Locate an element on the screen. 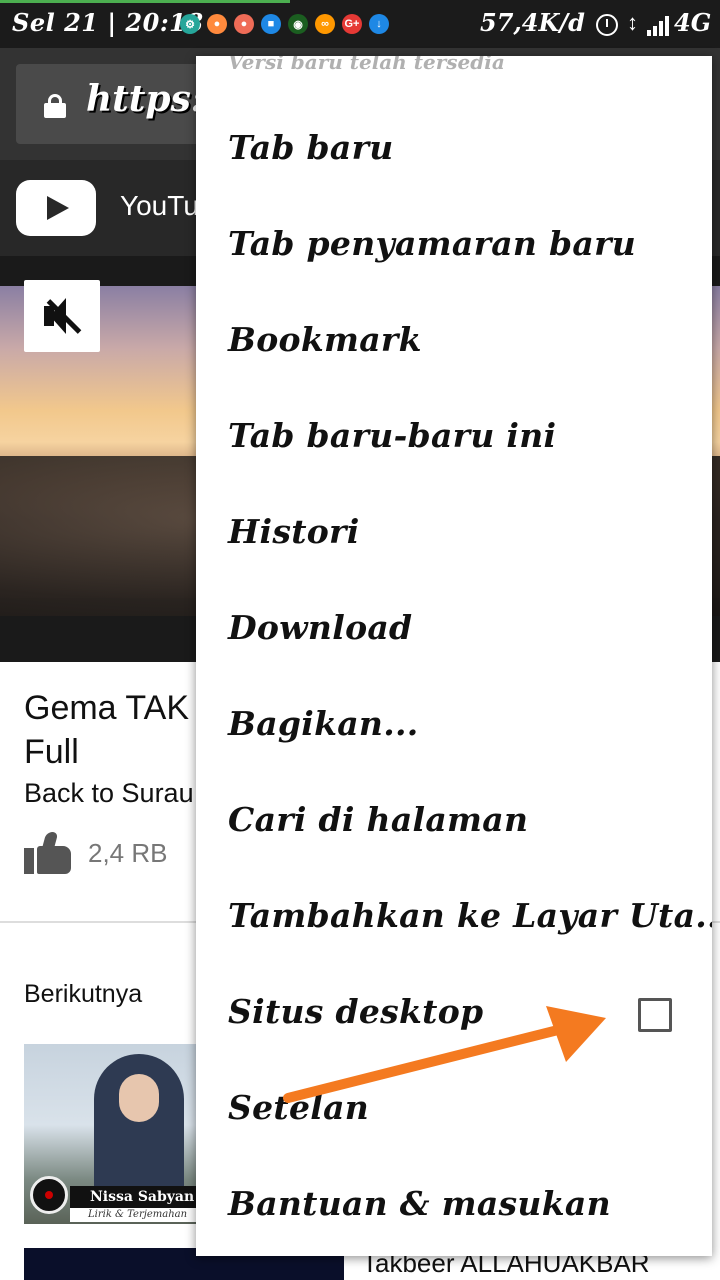 The image size is (720, 1280). update-notice: Versi baru telah tersedia is located at coordinates (366, 65).